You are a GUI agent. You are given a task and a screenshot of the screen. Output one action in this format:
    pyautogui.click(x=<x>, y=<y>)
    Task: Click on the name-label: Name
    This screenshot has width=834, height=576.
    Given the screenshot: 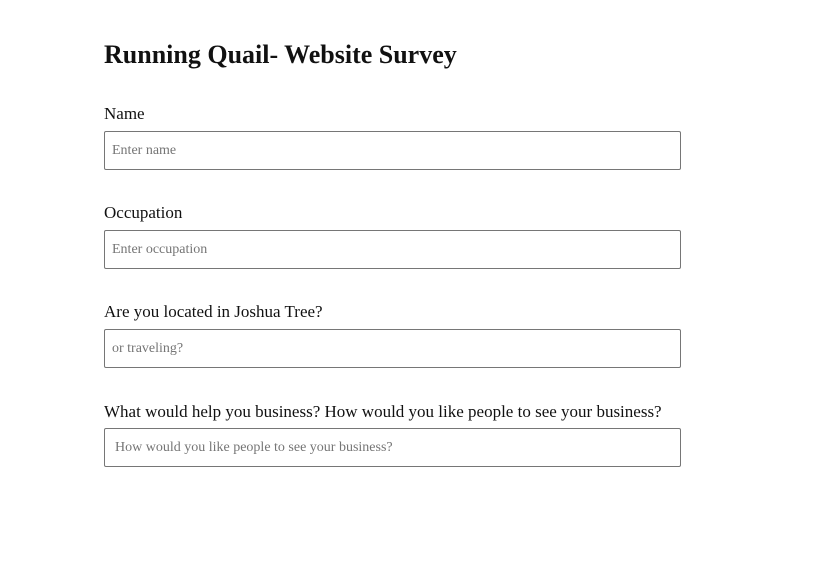 What is the action you would take?
    pyautogui.click(x=124, y=113)
    